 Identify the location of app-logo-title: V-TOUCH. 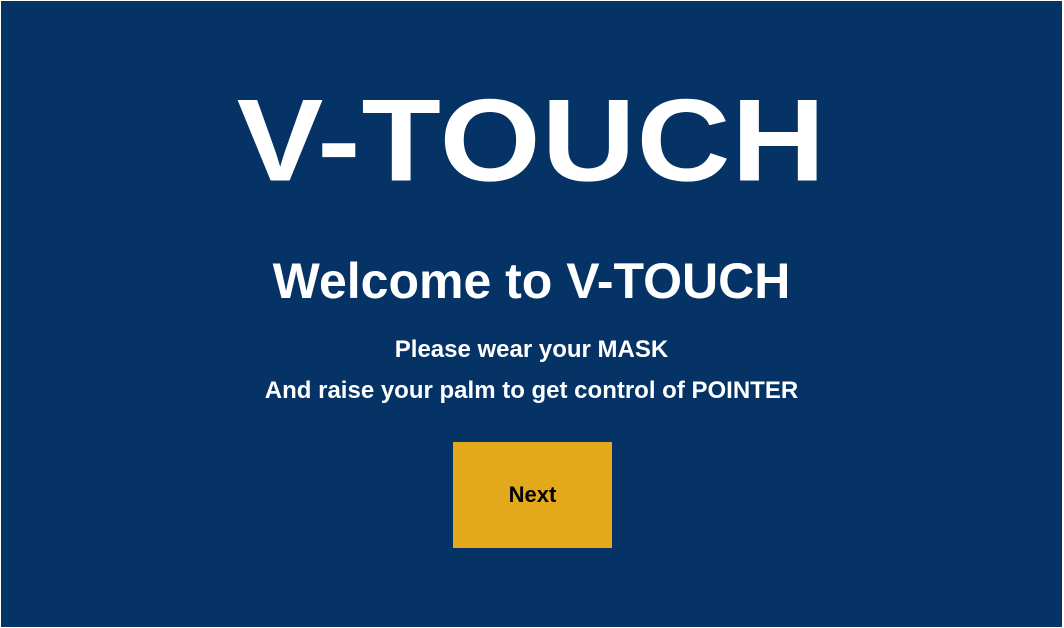
(531, 140).